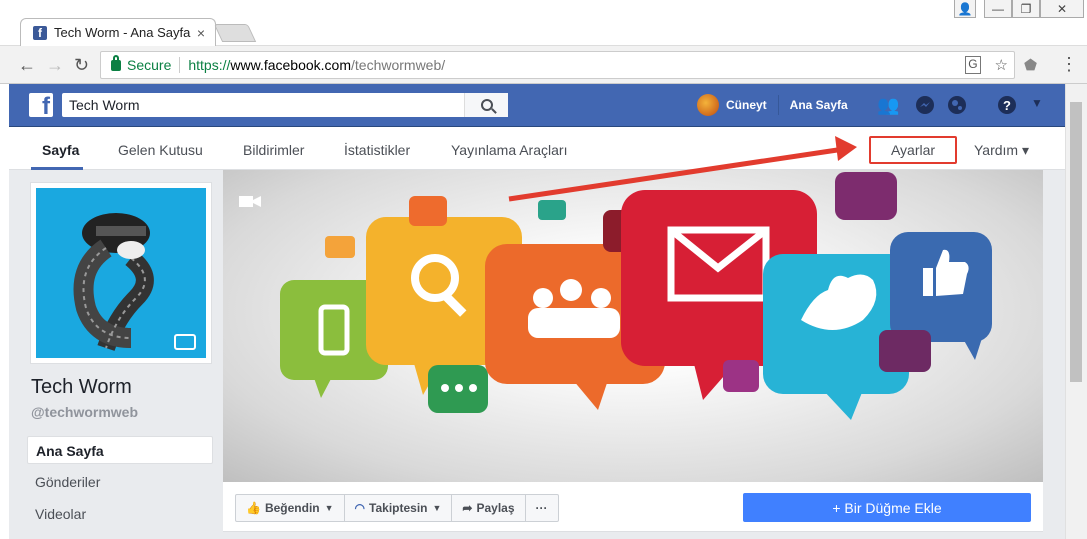 The image size is (1087, 539). I want to click on sidebar-item-home: Ana Sayfa, so click(120, 450).